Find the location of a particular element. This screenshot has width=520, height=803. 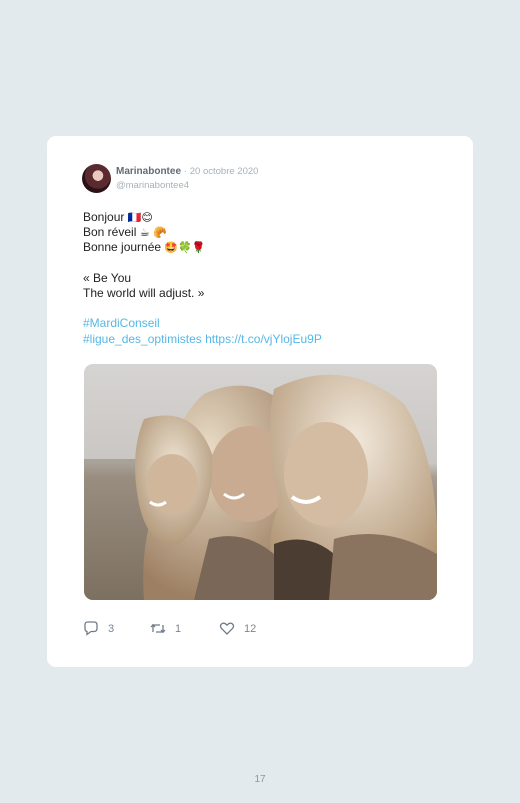

quote-line: « Be You is located at coordinates (107, 277).